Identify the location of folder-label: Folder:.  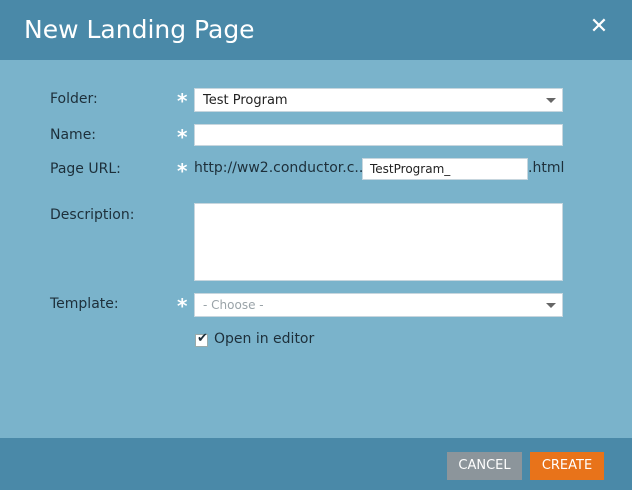
(74, 99).